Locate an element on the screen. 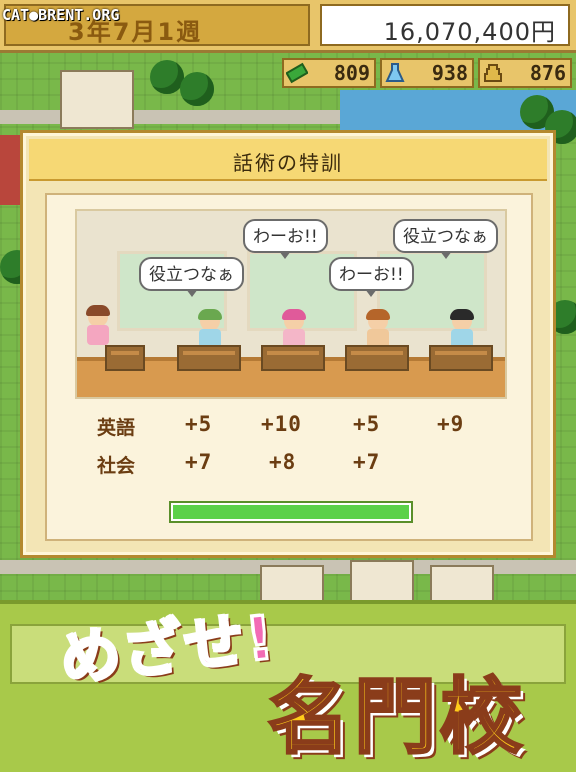 Image resolution: width=576 pixels, height=772 pixels. watermark-text: CAT●BRENT.ORG is located at coordinates (61, 15).